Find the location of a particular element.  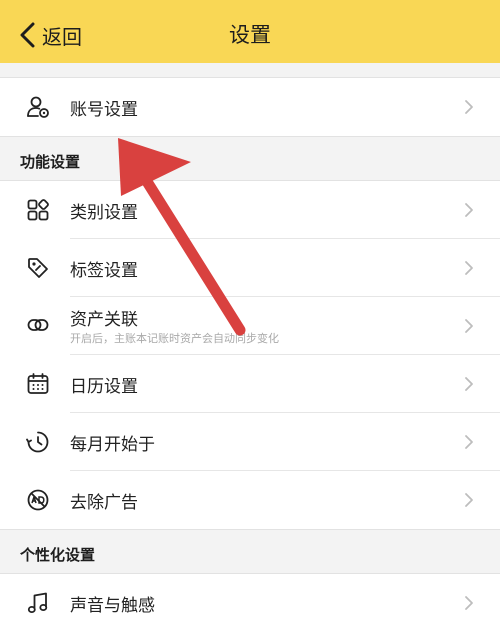

category-grid-icon is located at coordinates (38, 210).